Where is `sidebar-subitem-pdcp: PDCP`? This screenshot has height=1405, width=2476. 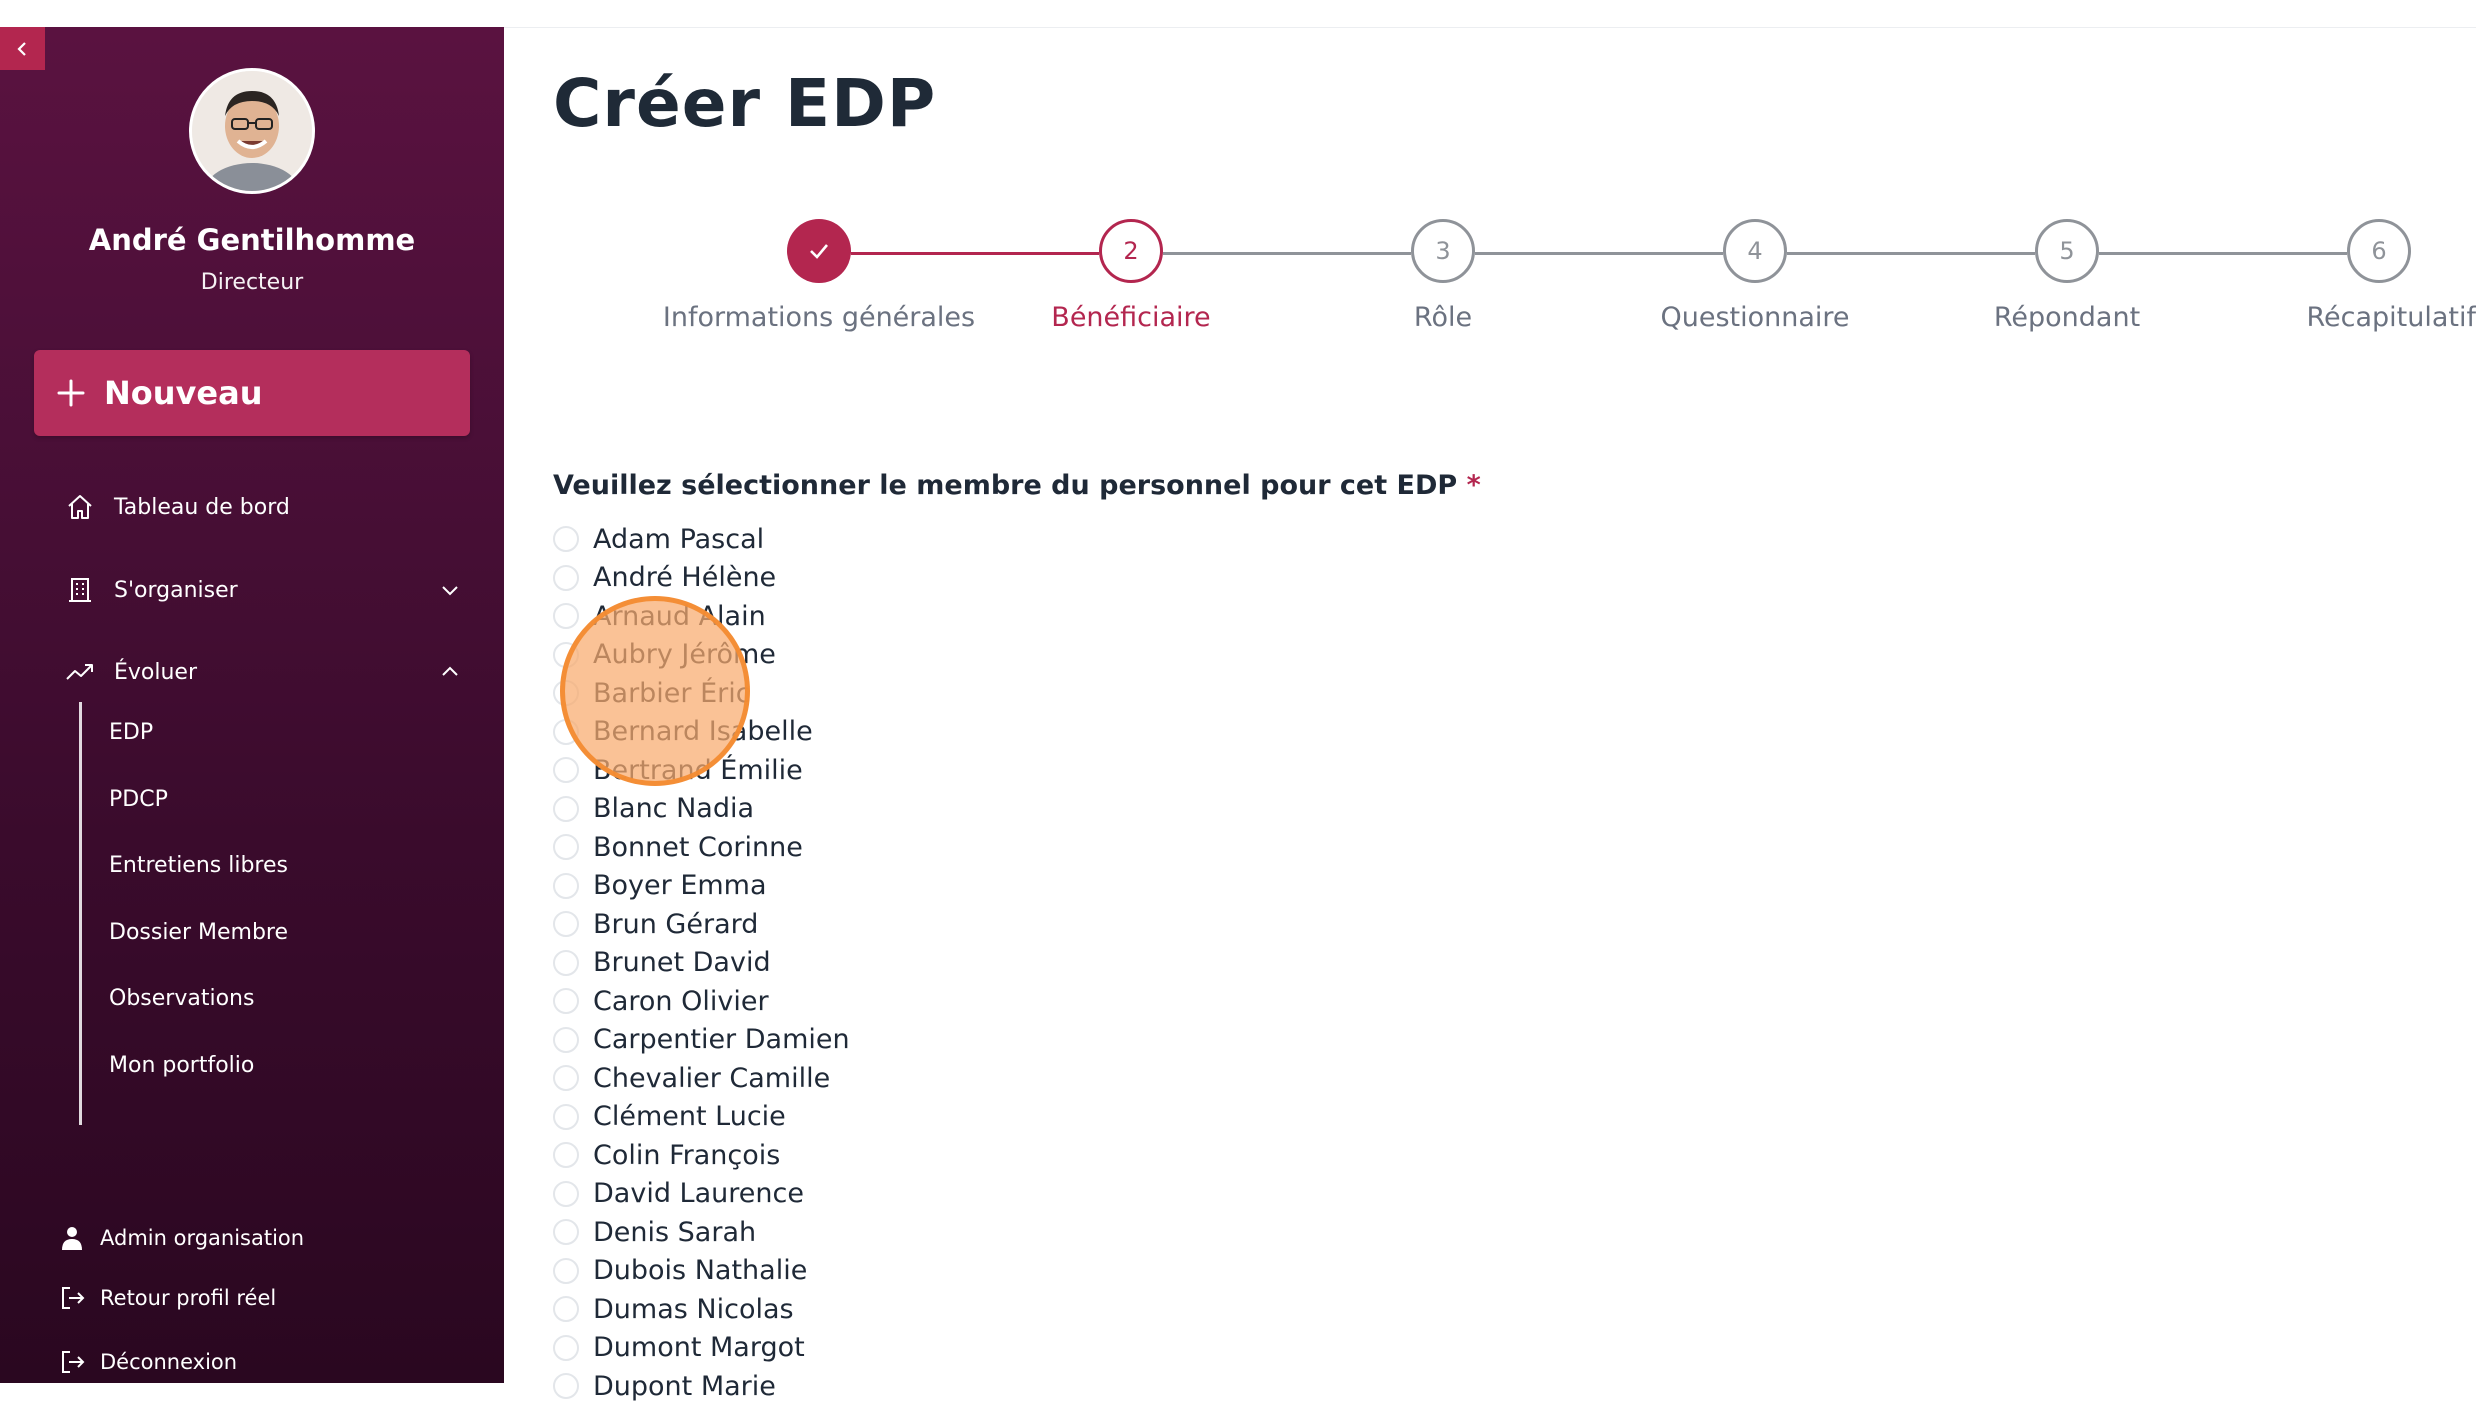 sidebar-subitem-pdcp: PDCP is located at coordinates (138, 799).